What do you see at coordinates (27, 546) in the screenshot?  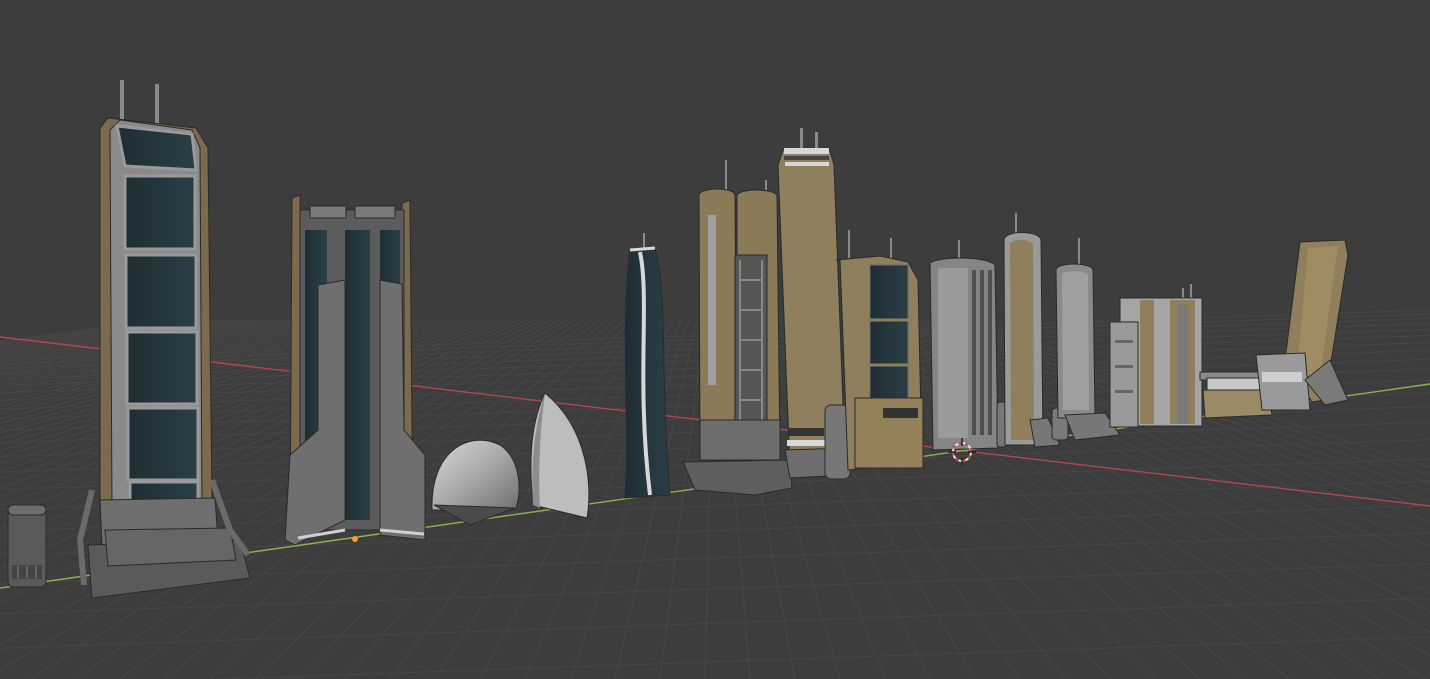 I see `canister-small` at bounding box center [27, 546].